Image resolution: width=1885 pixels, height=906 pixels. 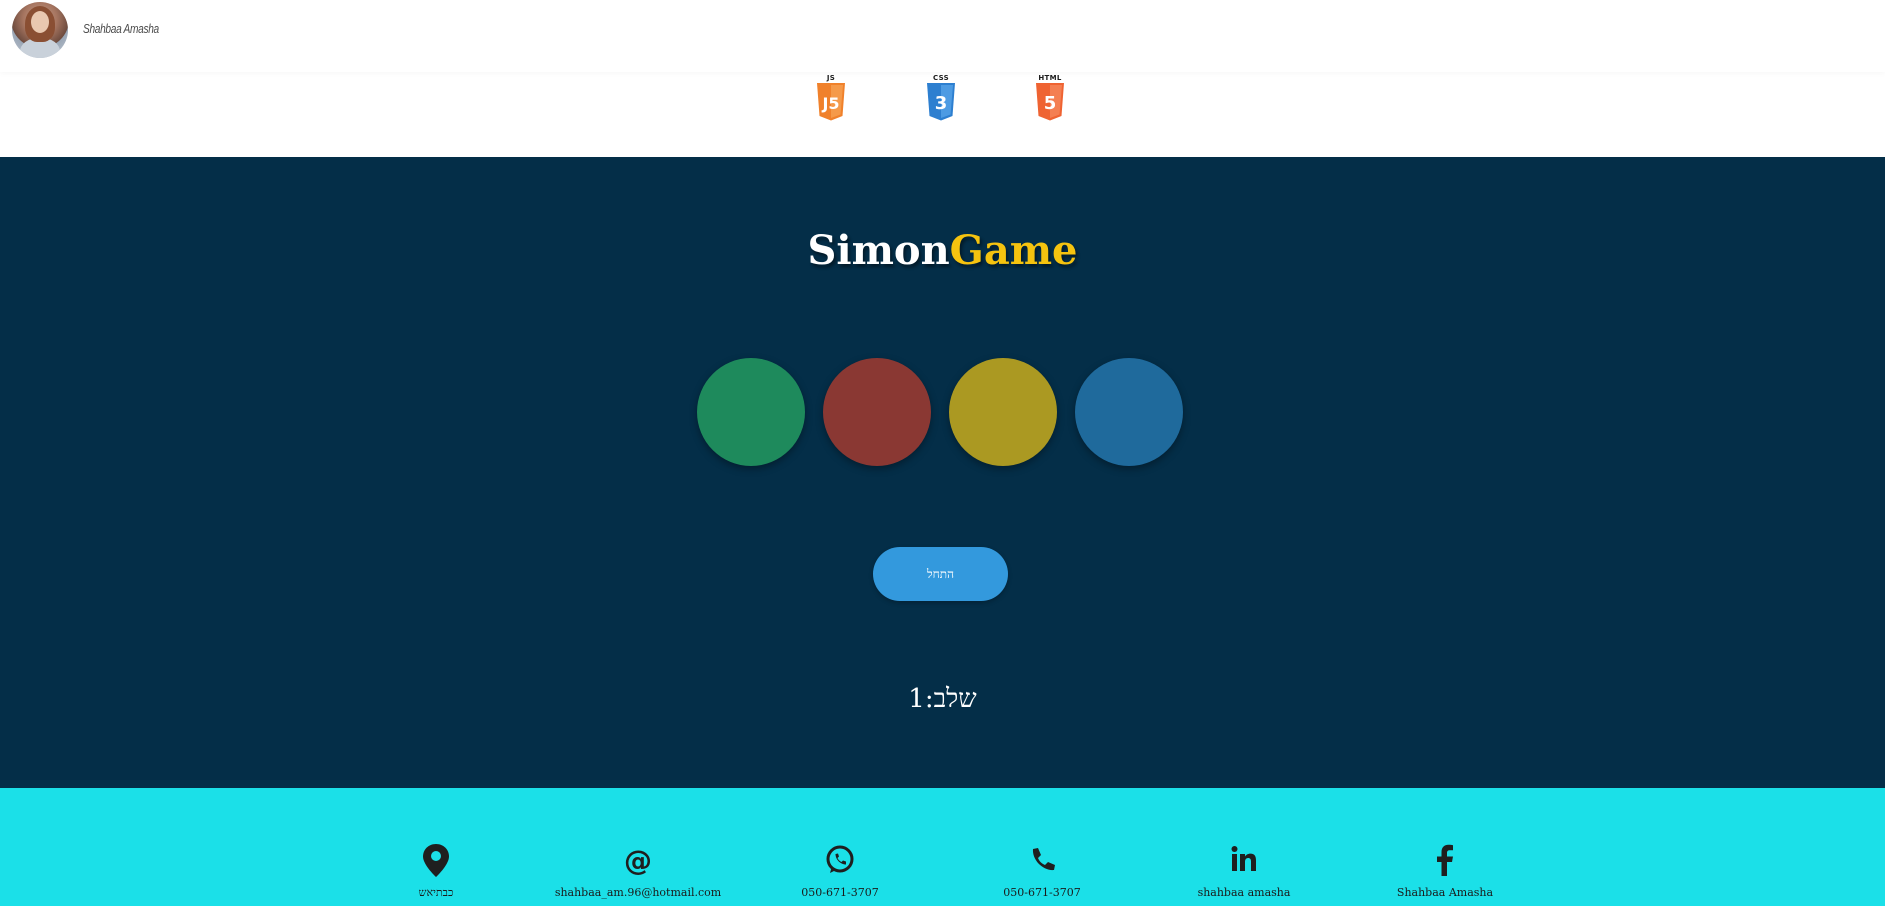 I want to click on html5-icon: HTML 5, so click(x=1050, y=99).